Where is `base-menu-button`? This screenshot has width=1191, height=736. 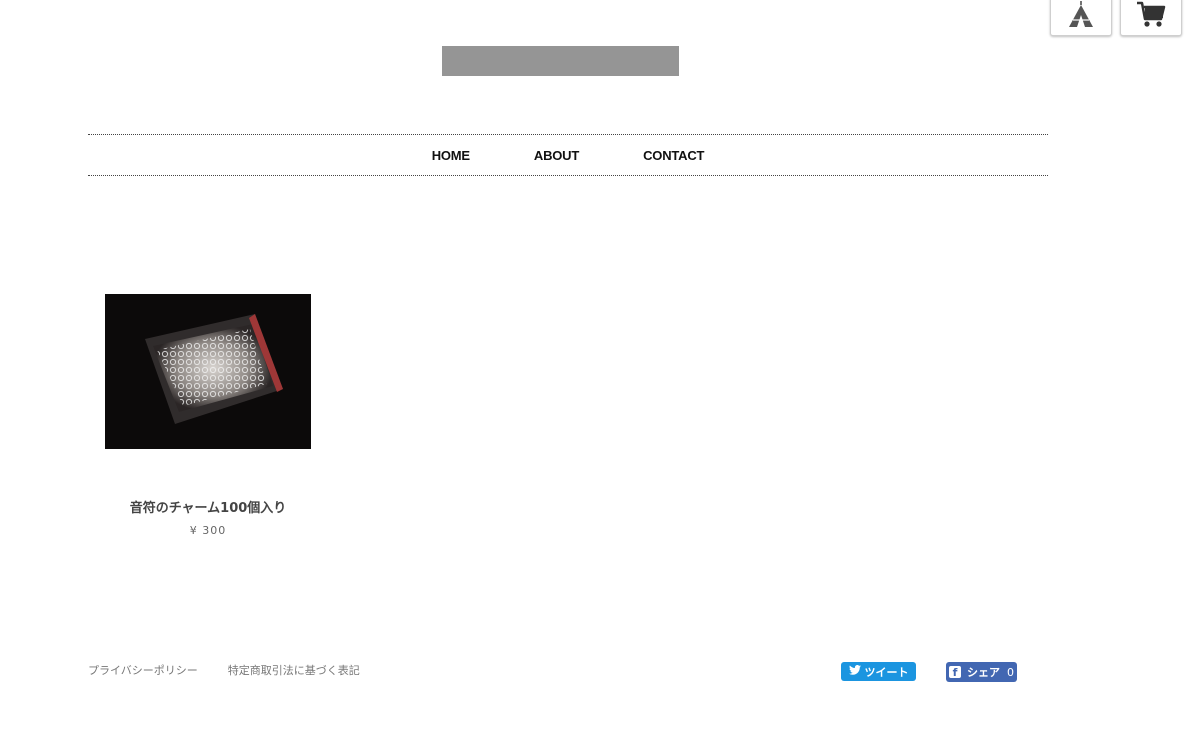
base-menu-button is located at coordinates (1081, 18).